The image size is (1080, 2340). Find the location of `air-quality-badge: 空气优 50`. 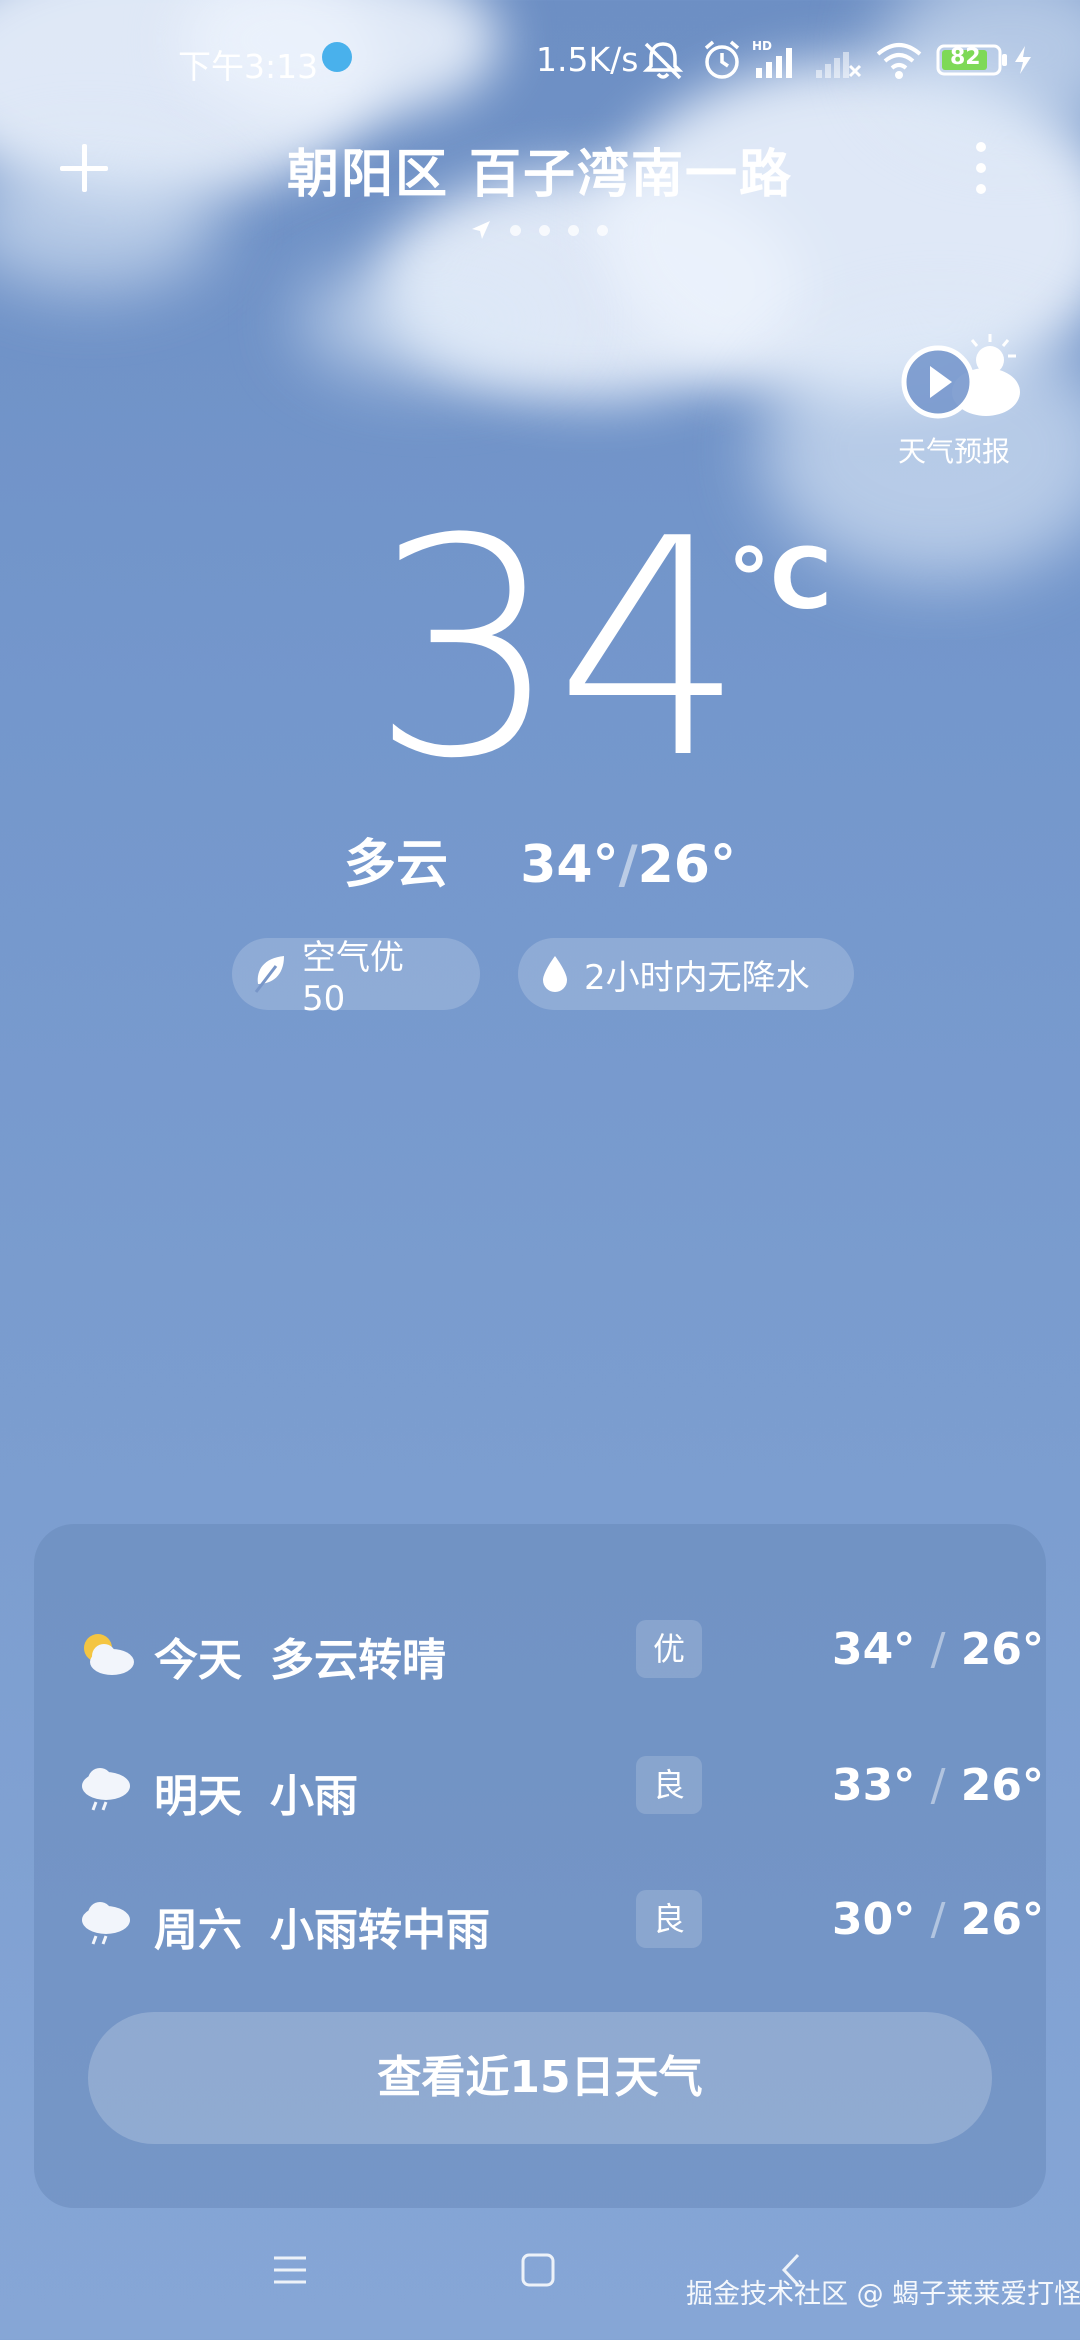

air-quality-badge: 空气优 50 is located at coordinates (356, 978).